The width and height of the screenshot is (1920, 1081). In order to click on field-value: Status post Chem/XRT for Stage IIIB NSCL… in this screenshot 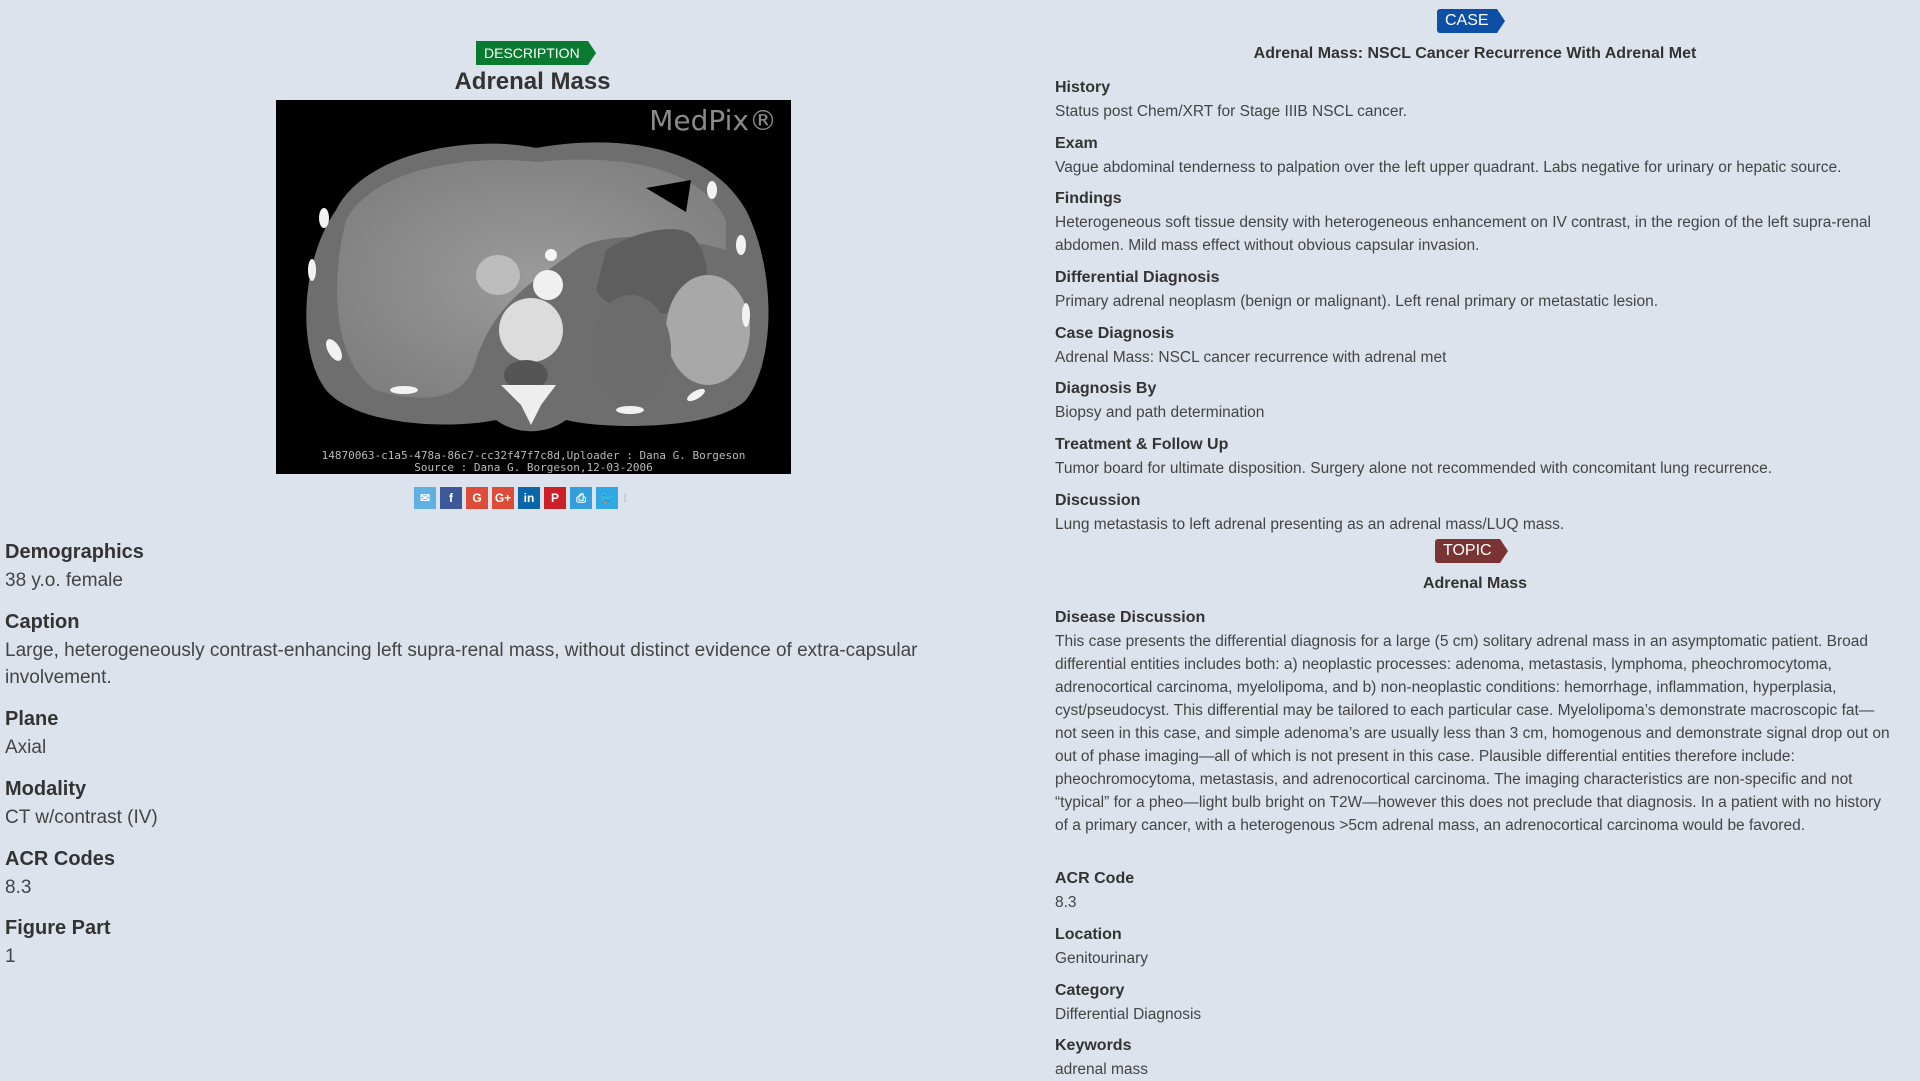, I will do `click(1231, 111)`.